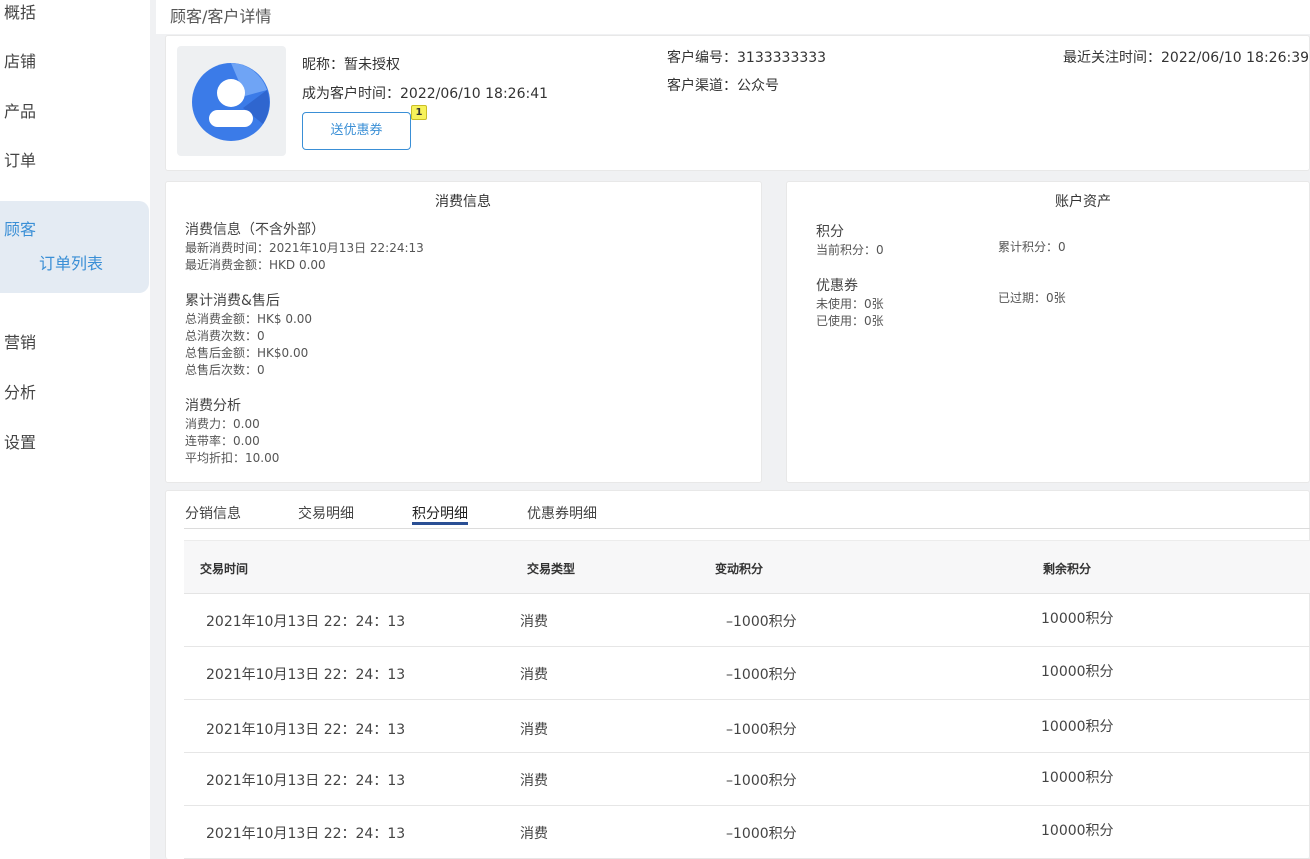 The height and width of the screenshot is (859, 1310). Describe the element at coordinates (20, 62) in the screenshot. I see `sidebar-item-store: 店铺` at that location.